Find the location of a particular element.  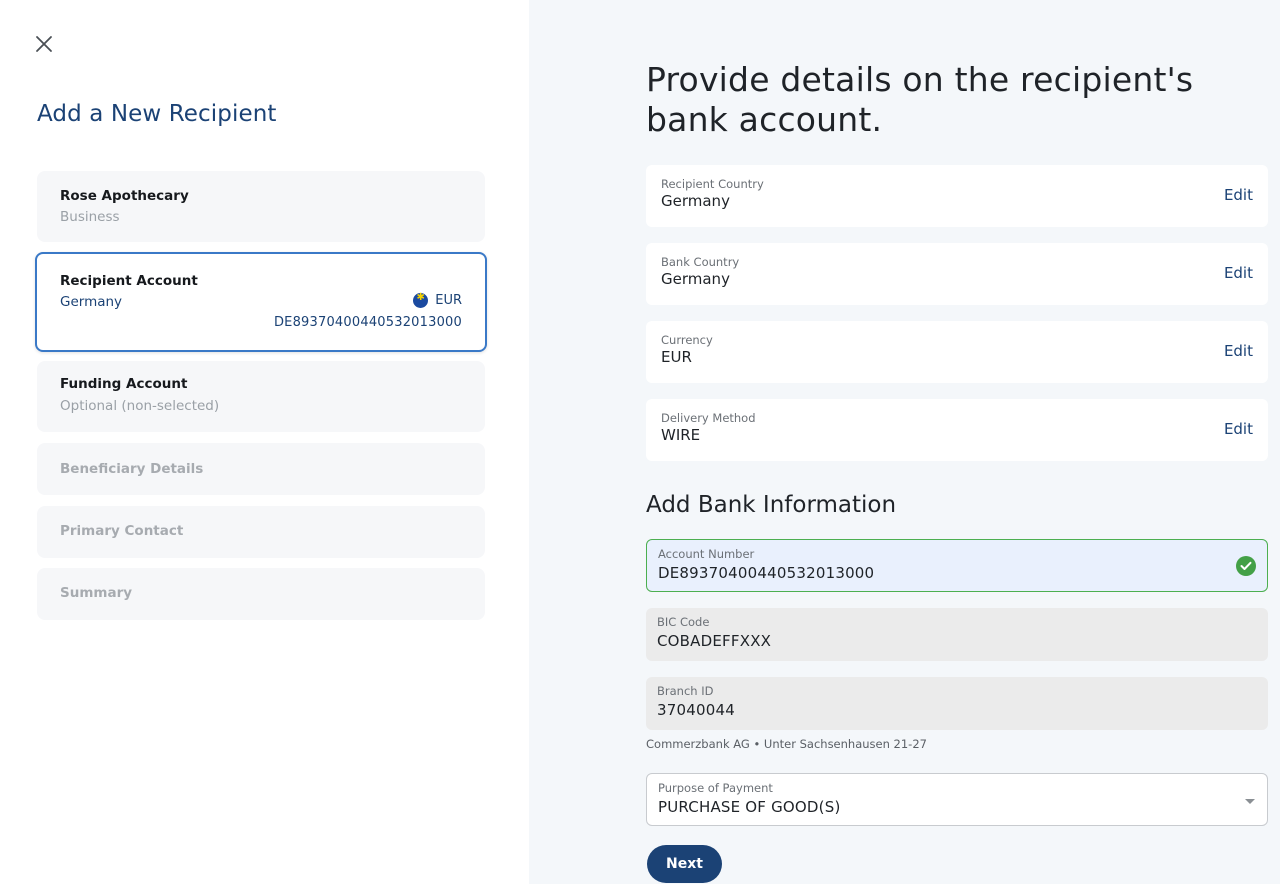

branch-id-field: Branch ID 37040044 is located at coordinates (957, 703).